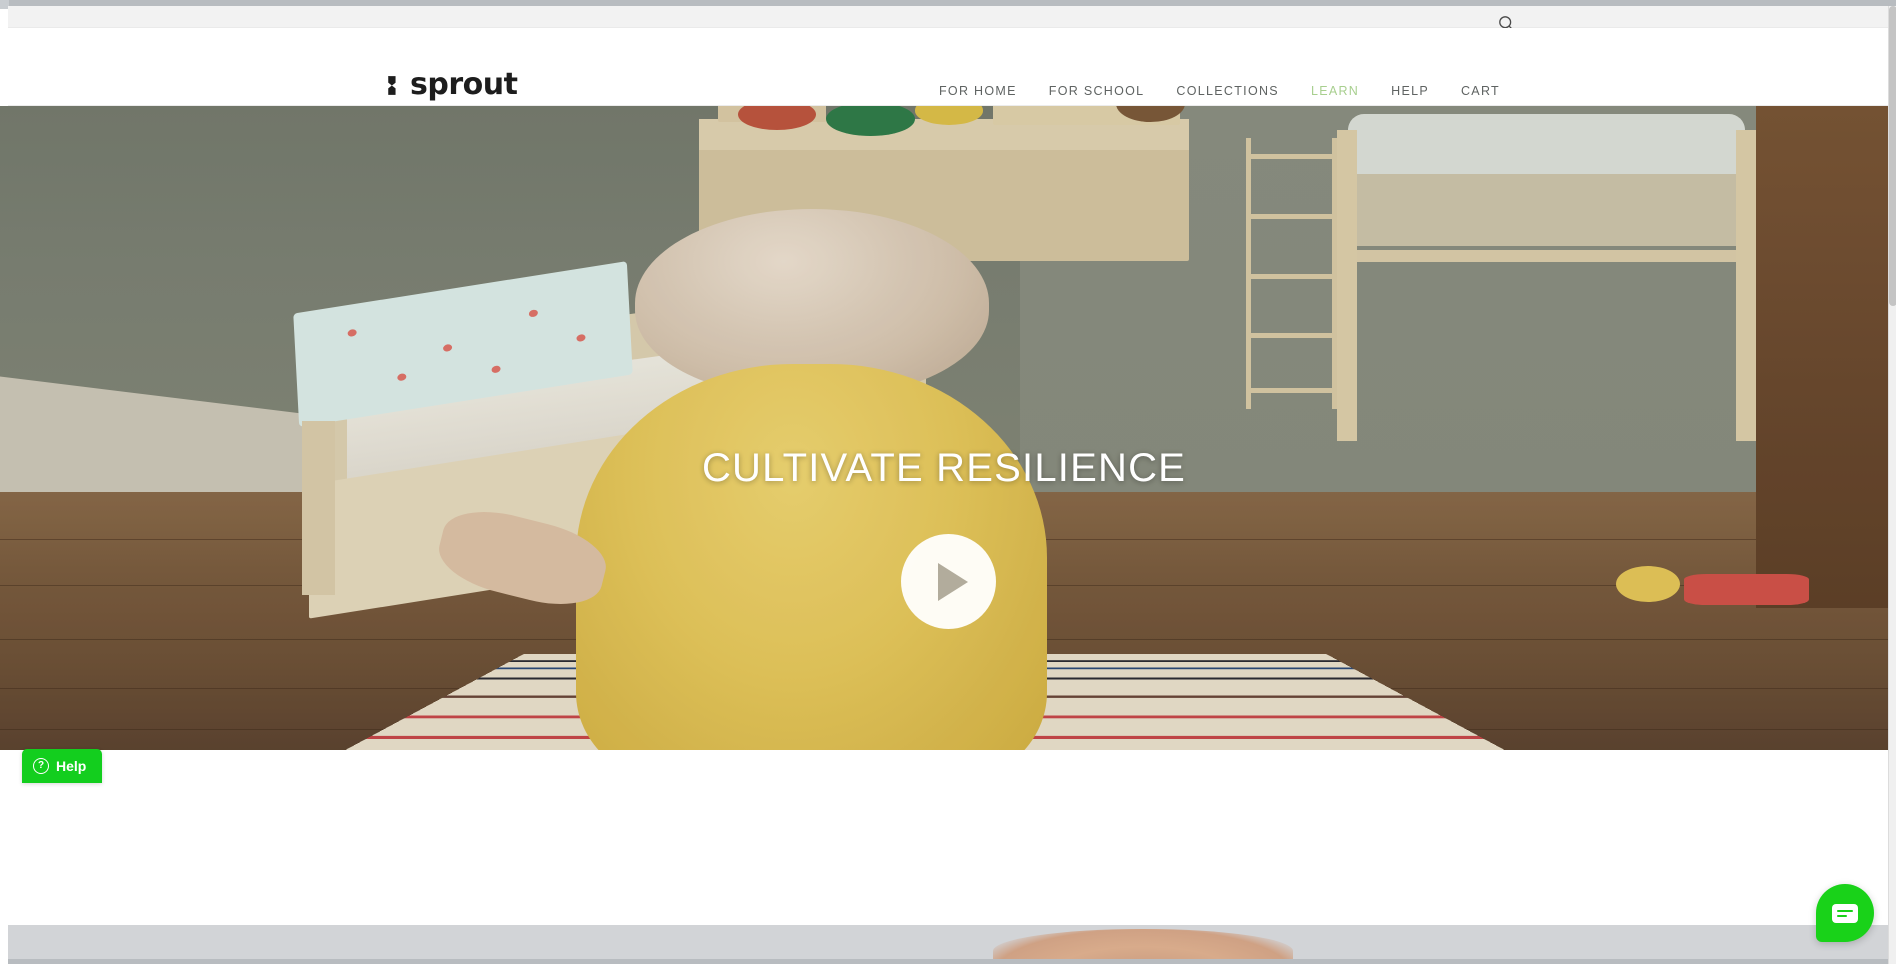 The image size is (1896, 964). What do you see at coordinates (978, 91) in the screenshot?
I see `nav-item-for-home: FOR HOME` at bounding box center [978, 91].